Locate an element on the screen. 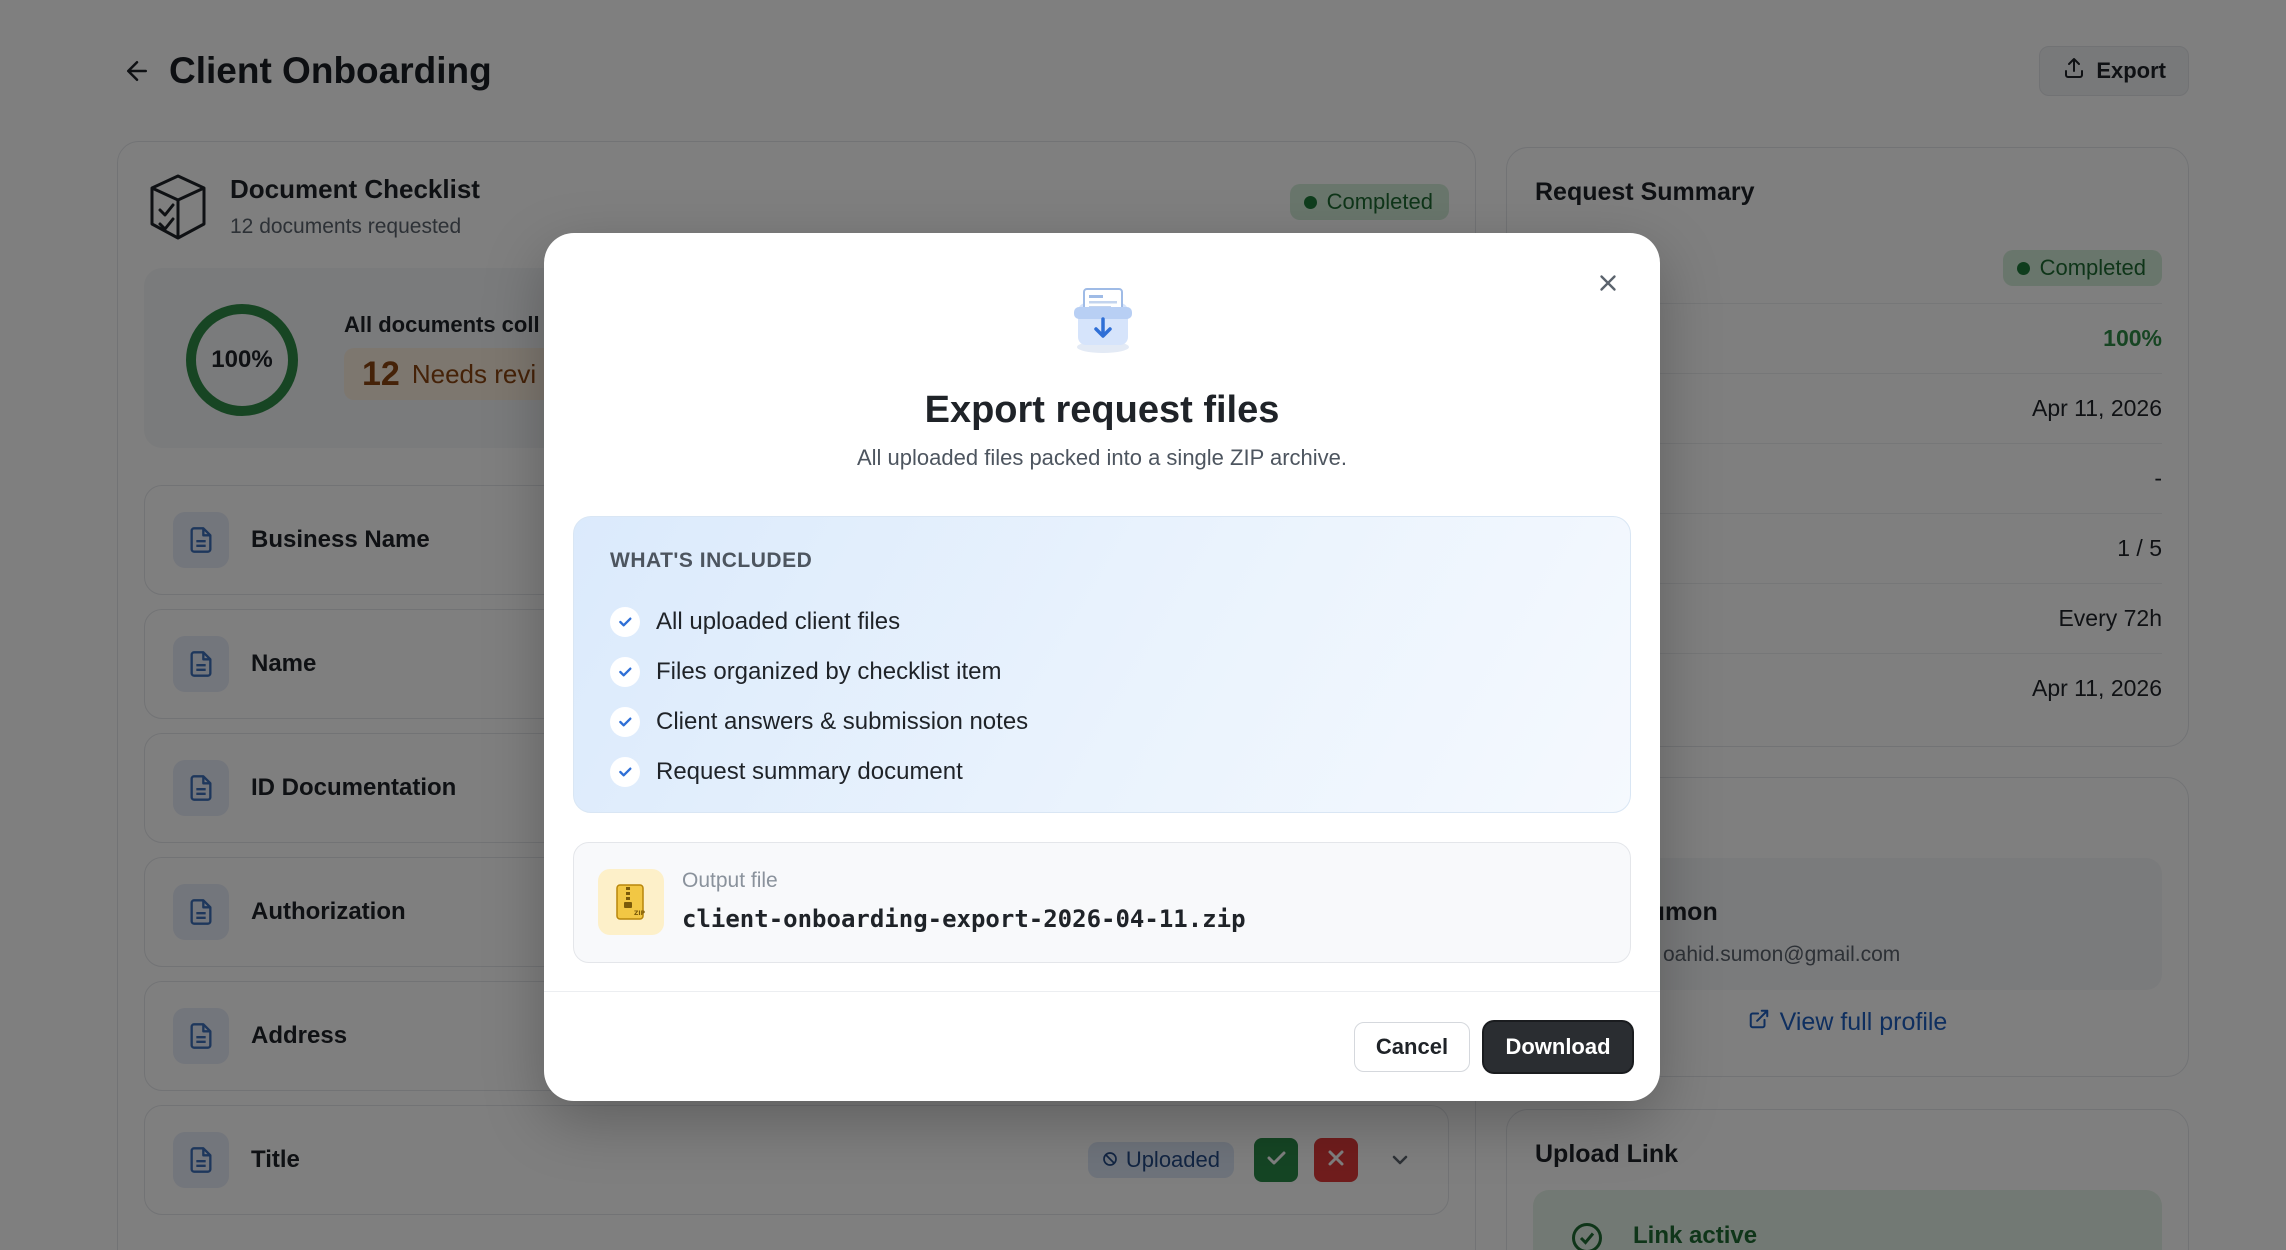  zip-tag: ZIP is located at coordinates (640, 913).